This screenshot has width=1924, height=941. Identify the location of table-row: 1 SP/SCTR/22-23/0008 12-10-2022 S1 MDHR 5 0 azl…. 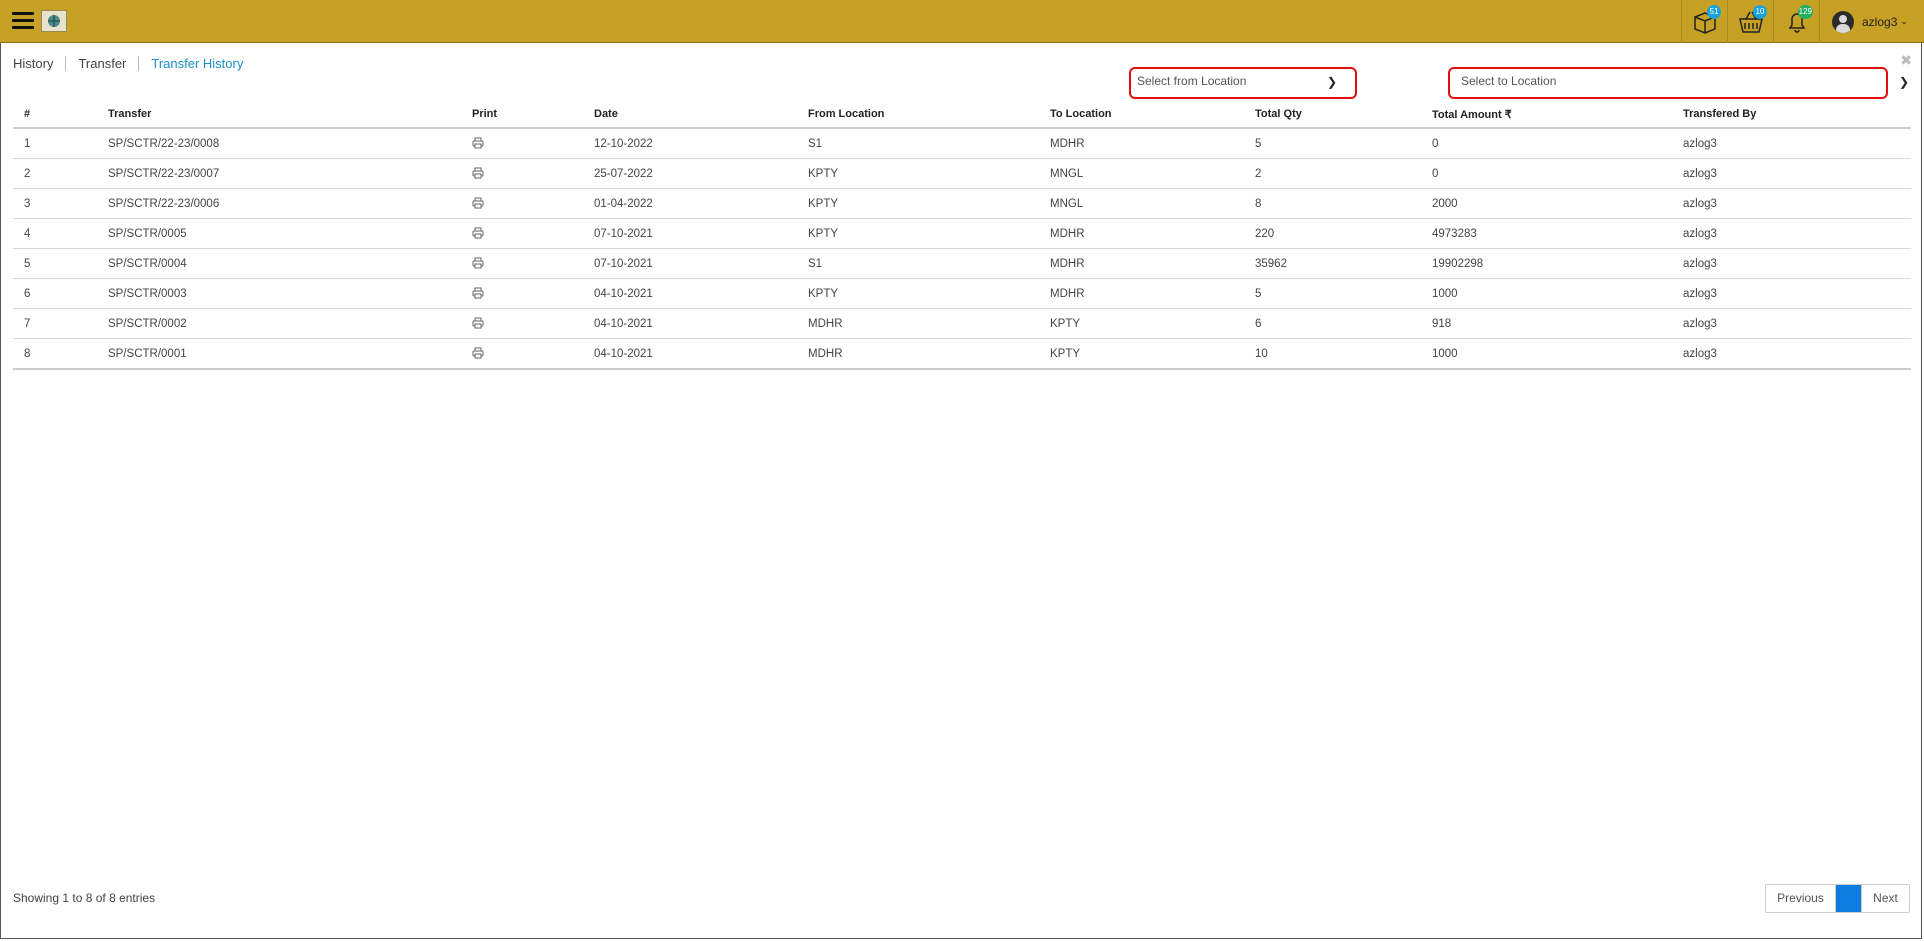
(962, 143).